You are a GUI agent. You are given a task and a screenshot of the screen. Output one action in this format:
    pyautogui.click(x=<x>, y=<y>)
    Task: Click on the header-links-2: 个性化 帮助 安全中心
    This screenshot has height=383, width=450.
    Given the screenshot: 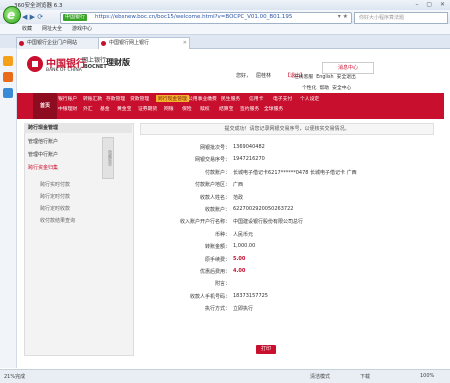 What is the action you would take?
    pyautogui.click(x=326, y=87)
    